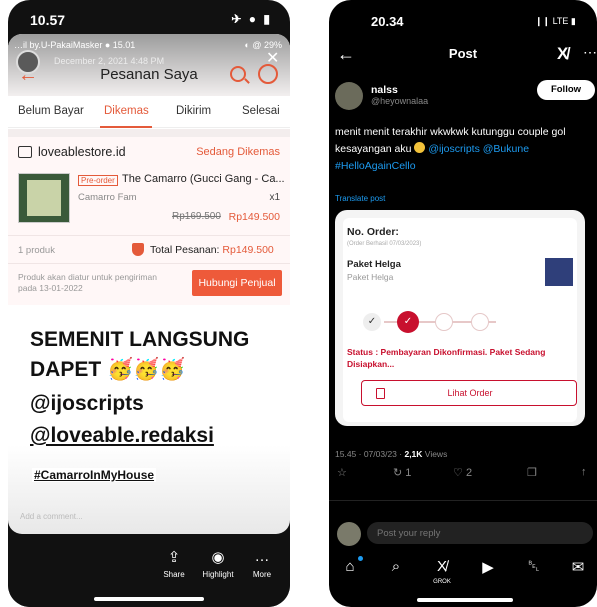  Describe the element at coordinates (413, 454) in the screenshot. I see `views-count: 2,1K` at that location.